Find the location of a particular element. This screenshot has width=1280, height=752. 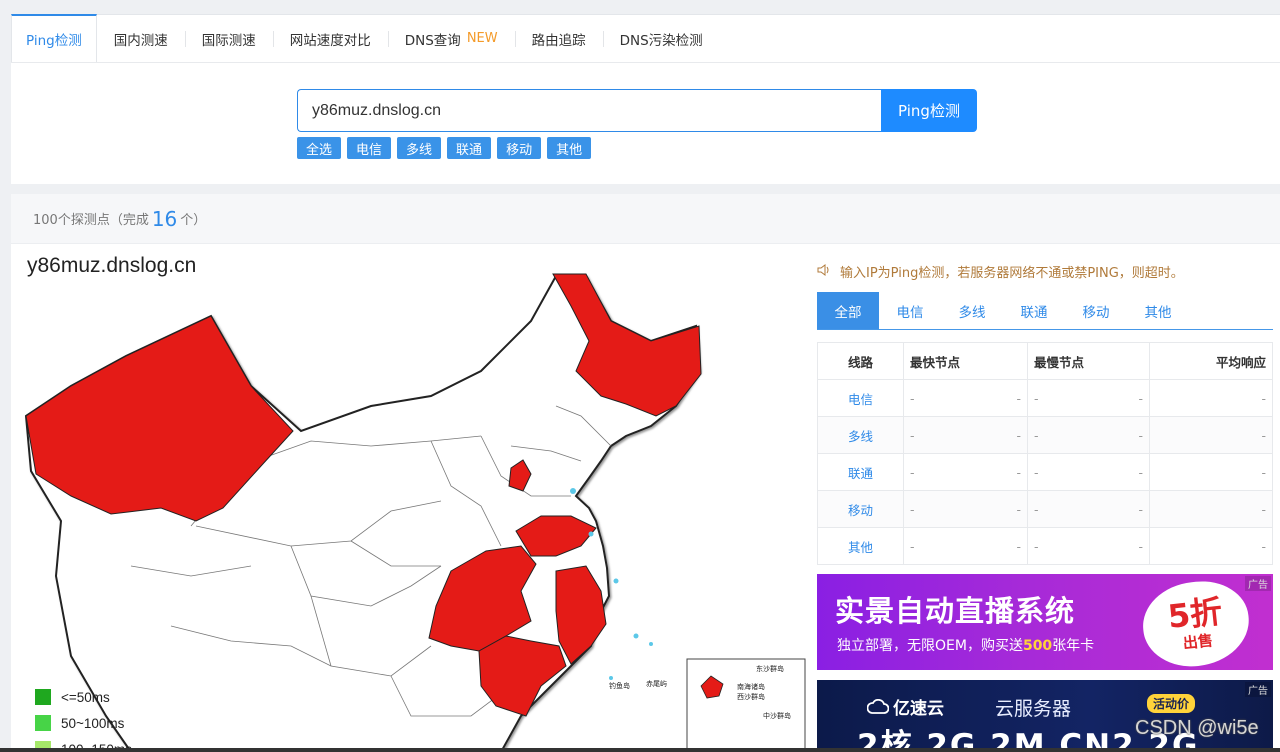

col-fastest: 最快节点 is located at coordinates (965, 361).